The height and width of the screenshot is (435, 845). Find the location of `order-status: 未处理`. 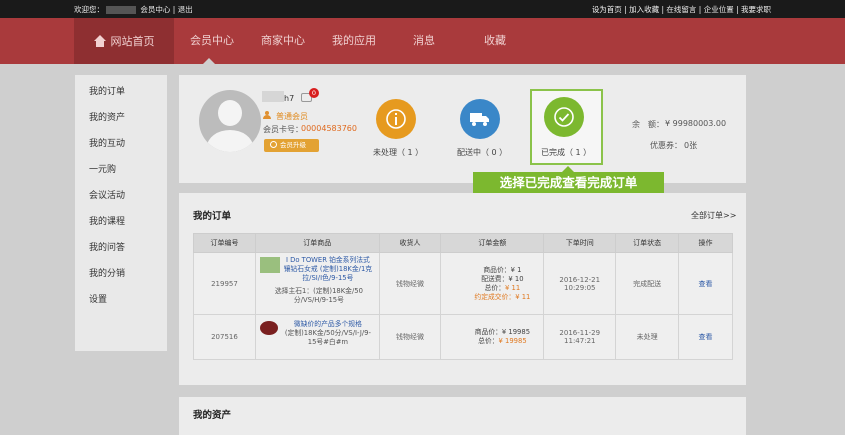

order-status: 未处理 is located at coordinates (647, 337).